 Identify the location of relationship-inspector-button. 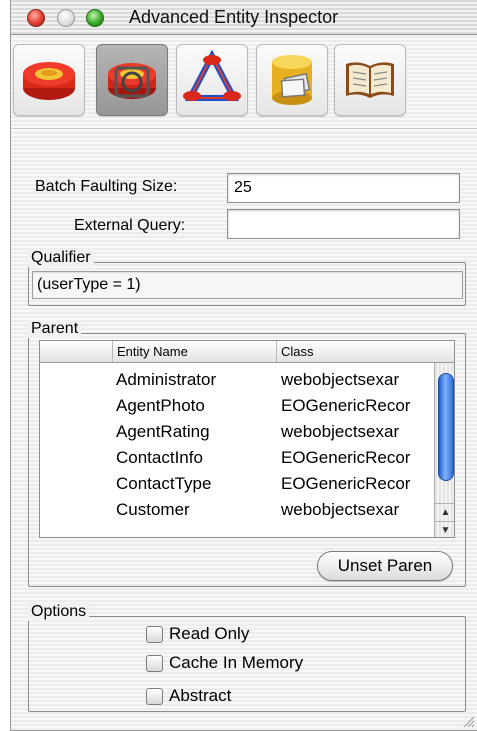
(212, 80).